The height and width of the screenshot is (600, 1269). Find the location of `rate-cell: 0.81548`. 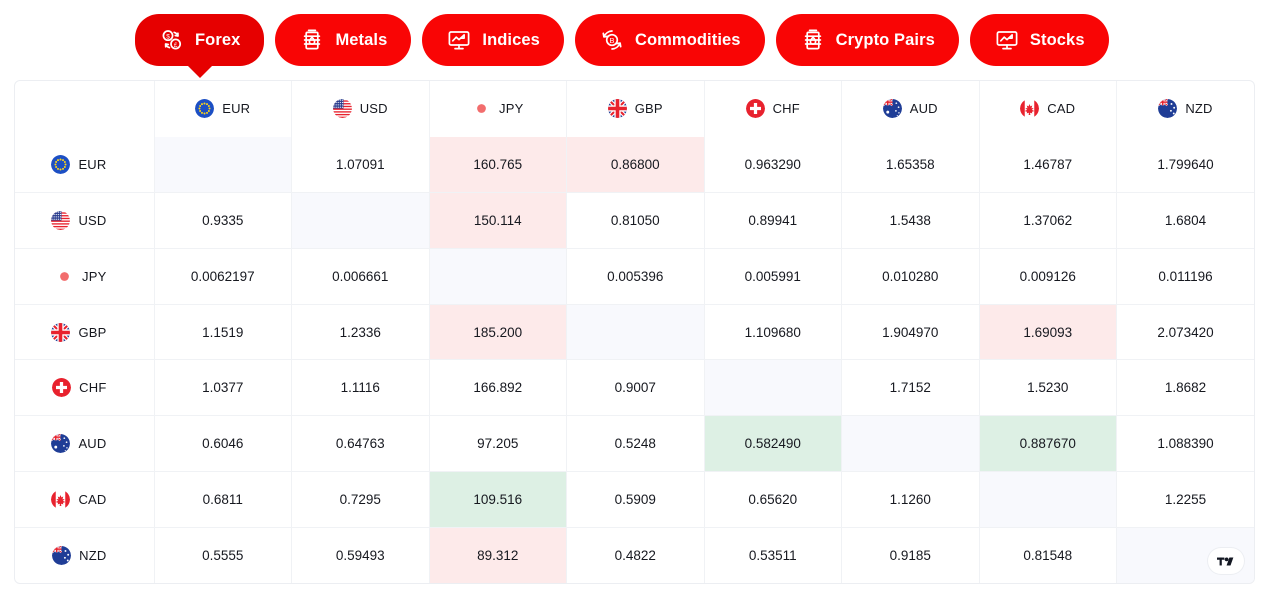

rate-cell: 0.81548 is located at coordinates (1048, 555).